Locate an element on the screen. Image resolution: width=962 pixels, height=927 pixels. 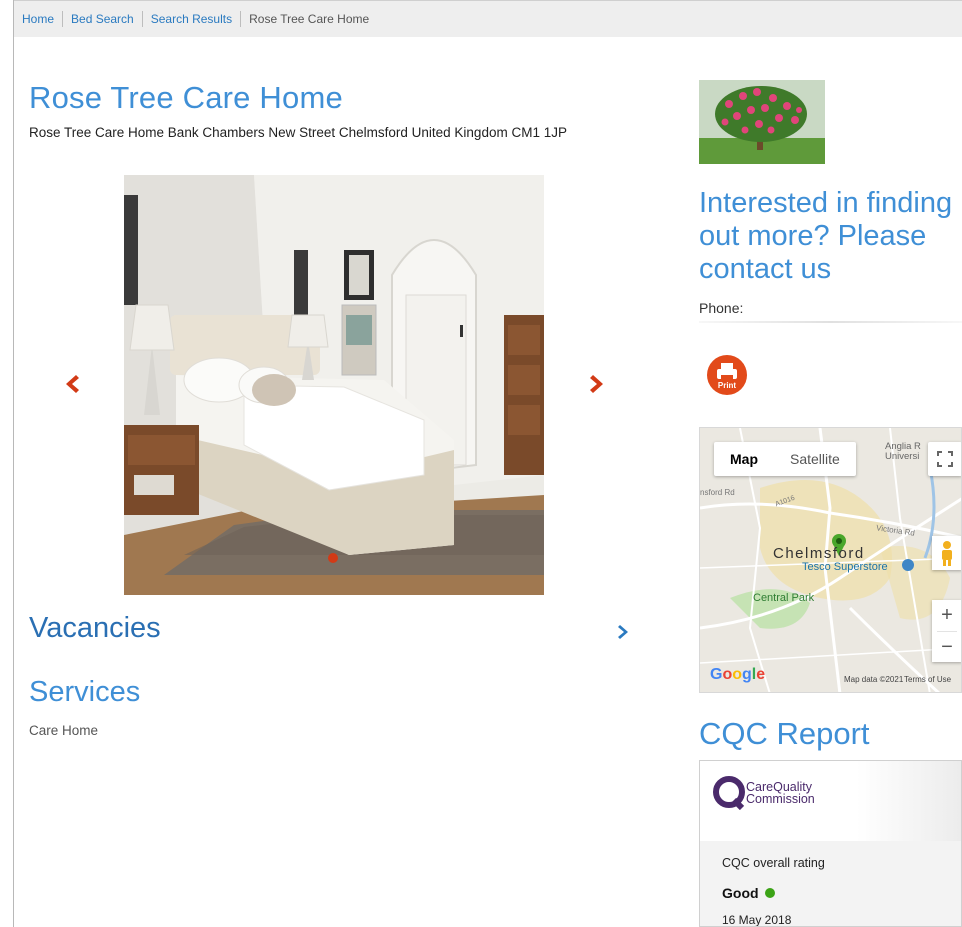
fullscreen-icon is located at coordinates (945, 459).